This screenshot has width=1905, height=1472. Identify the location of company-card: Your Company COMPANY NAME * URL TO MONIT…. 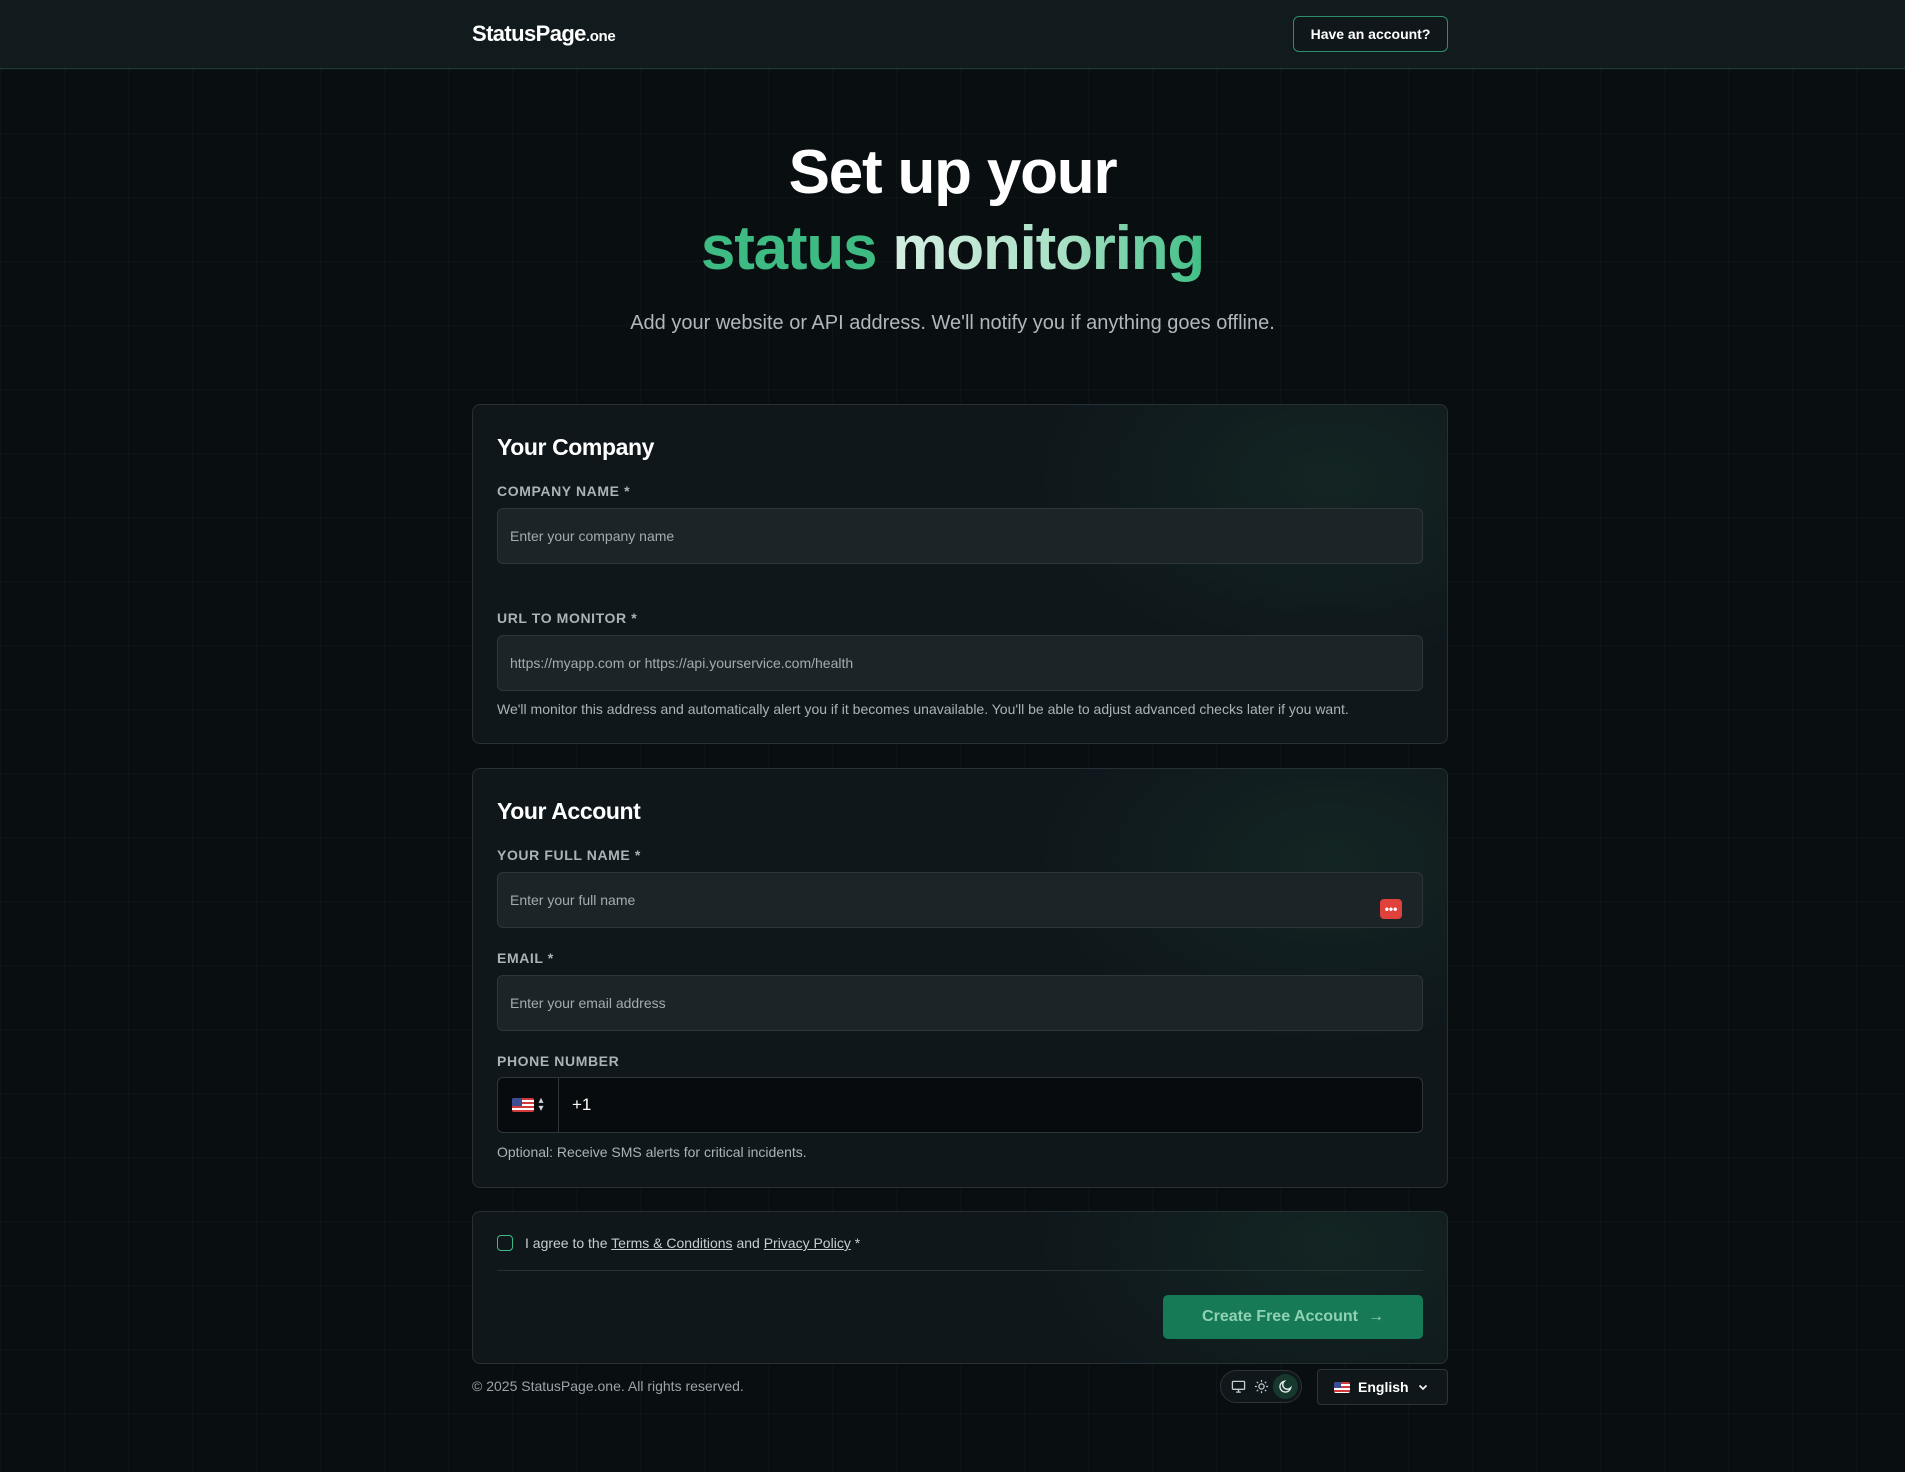
(960, 574).